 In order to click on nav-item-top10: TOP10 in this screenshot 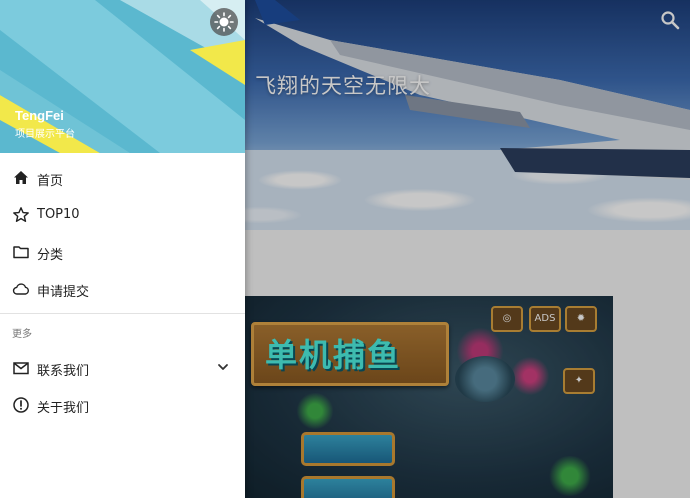, I will do `click(122, 215)`.